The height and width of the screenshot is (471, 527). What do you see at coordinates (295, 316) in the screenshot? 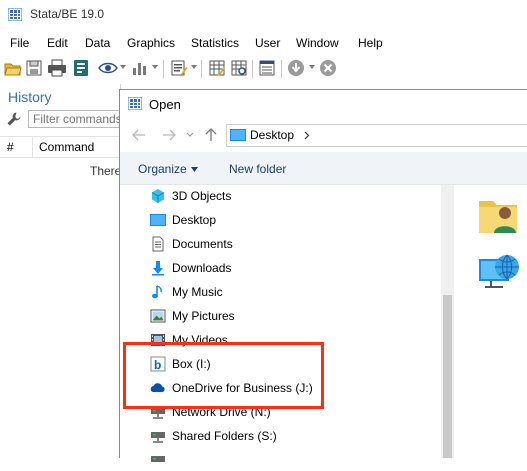
I see `nav-item-my-pictures: My Pictures` at bounding box center [295, 316].